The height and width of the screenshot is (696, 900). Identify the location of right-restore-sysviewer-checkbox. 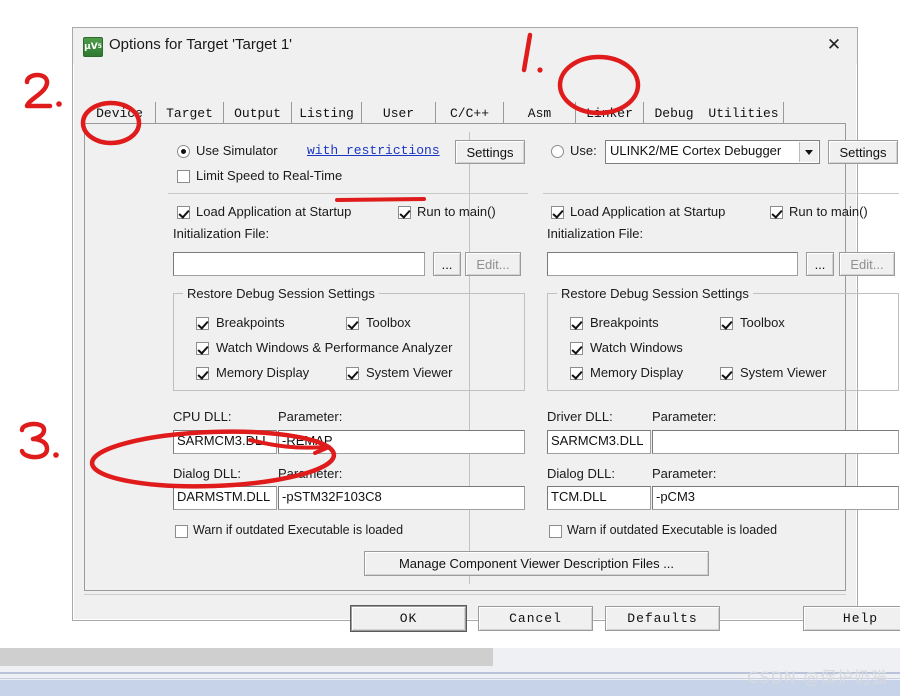
(726, 373).